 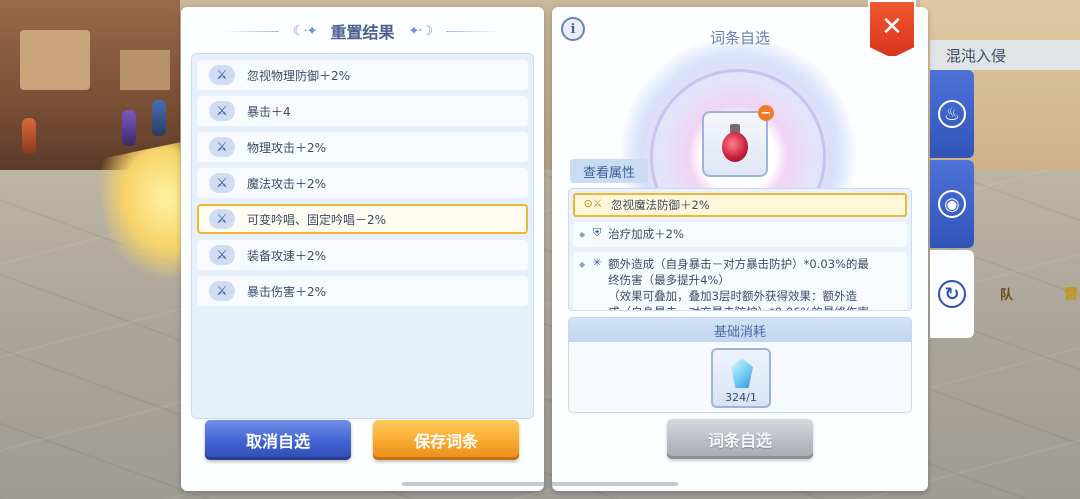 I want to click on attribute-text: 忽视物理防御＋2%, so click(x=299, y=75).